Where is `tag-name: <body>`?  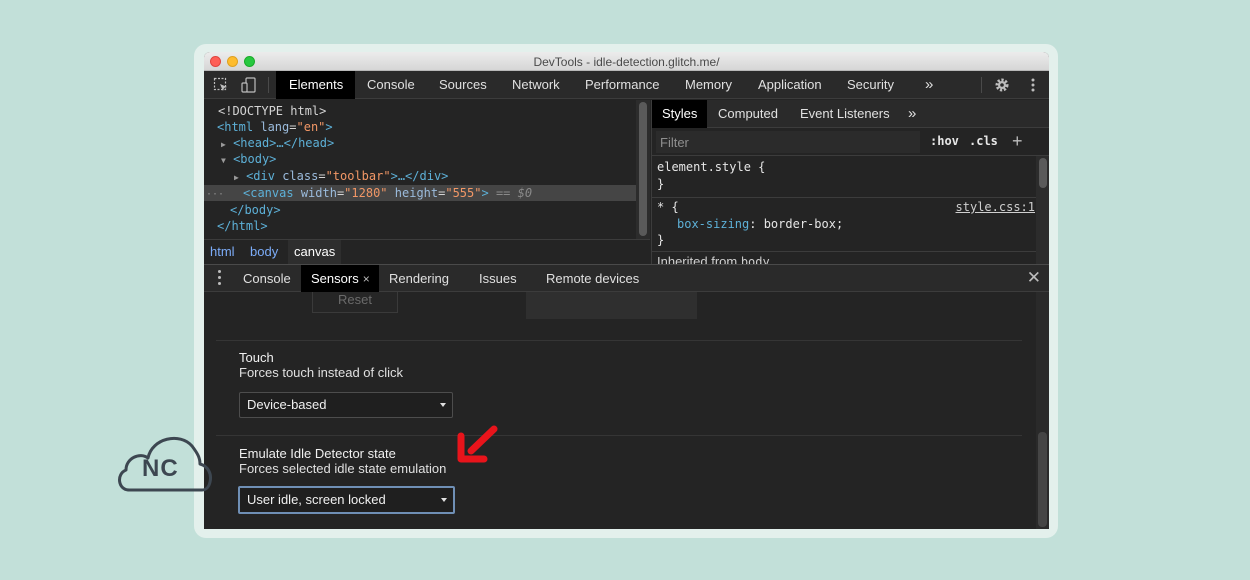
tag-name: <body> is located at coordinates (255, 159).